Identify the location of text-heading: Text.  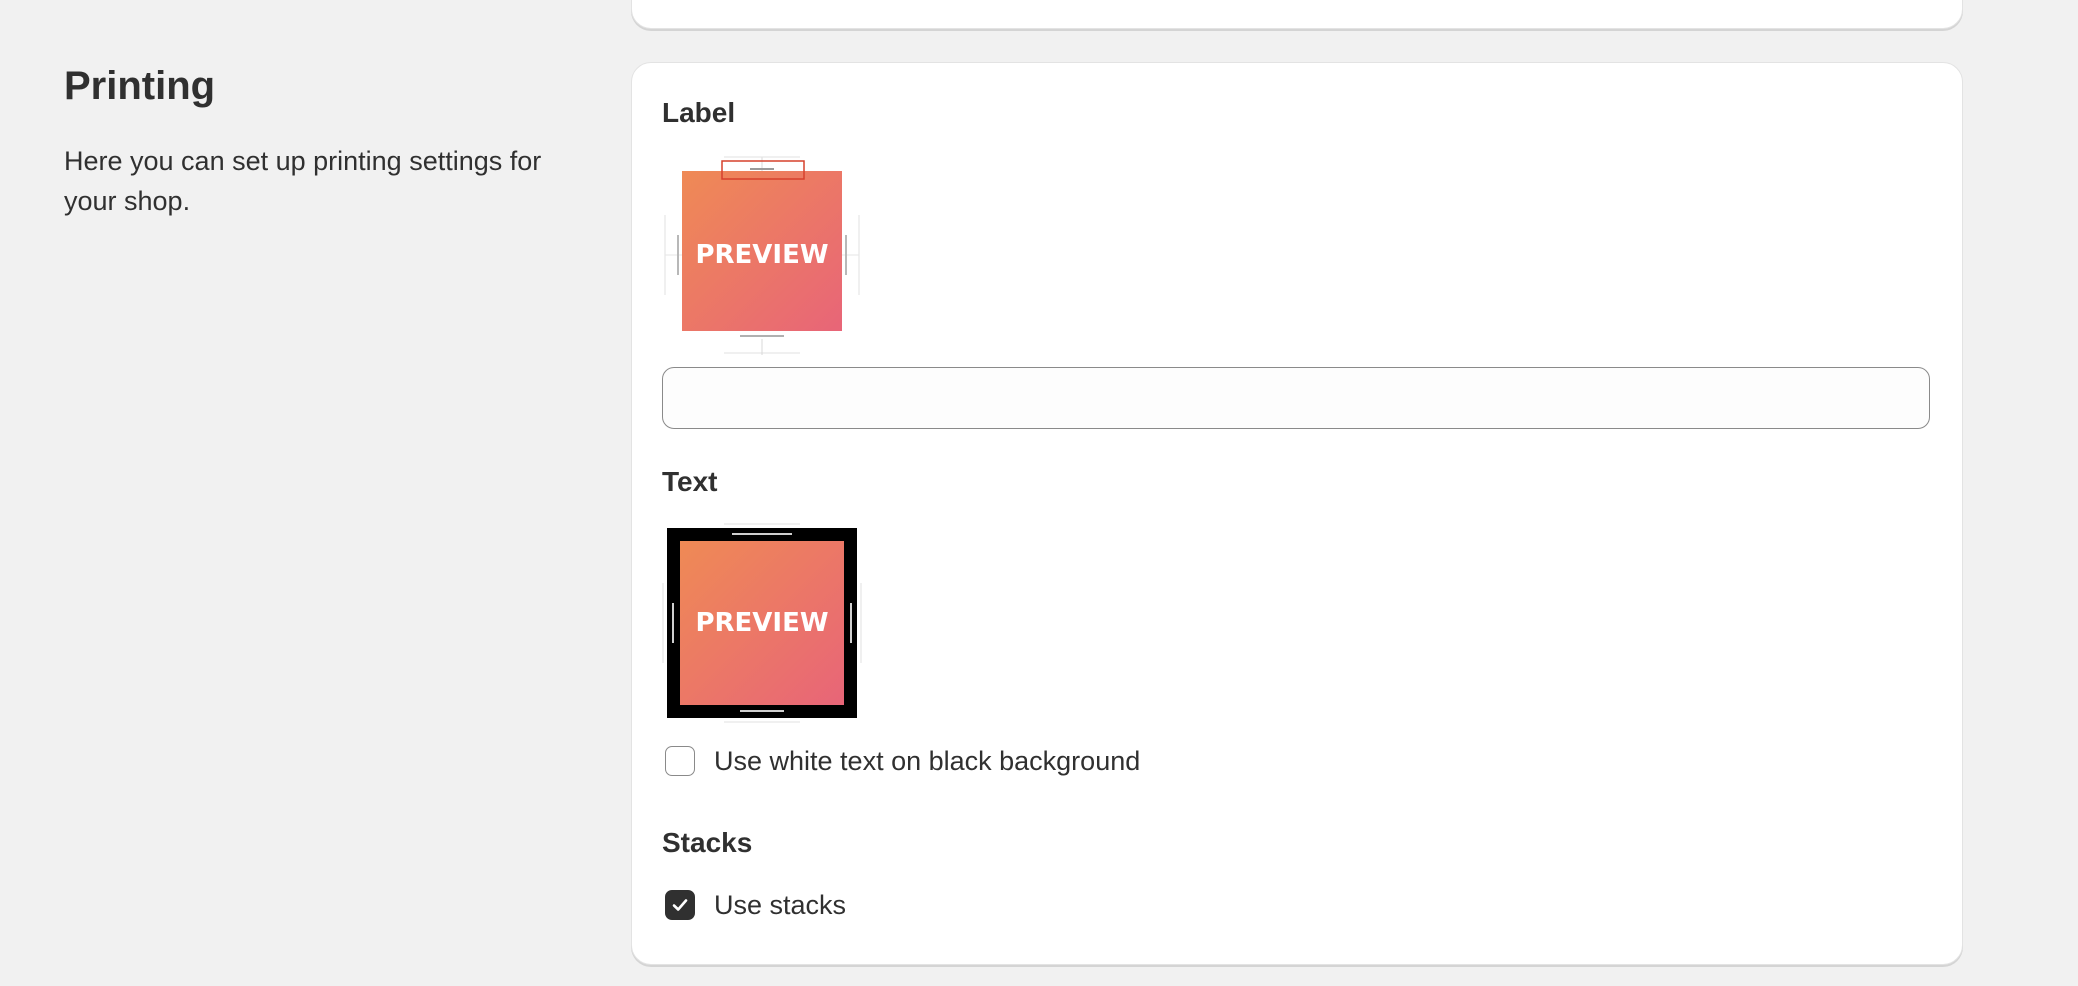
(690, 481).